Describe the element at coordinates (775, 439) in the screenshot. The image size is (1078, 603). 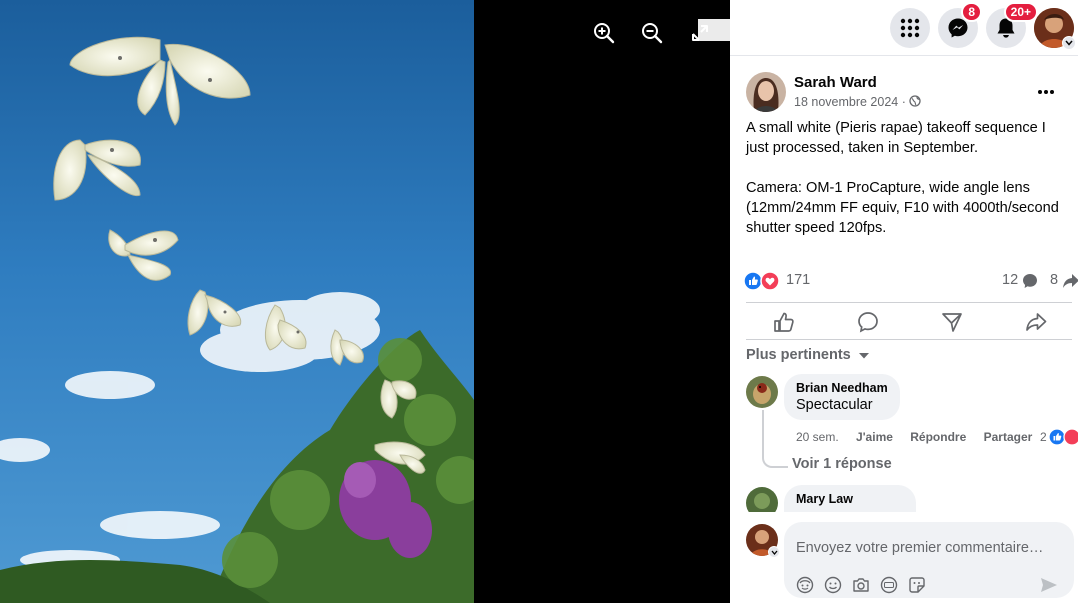
I see `reply-thread-line` at that location.